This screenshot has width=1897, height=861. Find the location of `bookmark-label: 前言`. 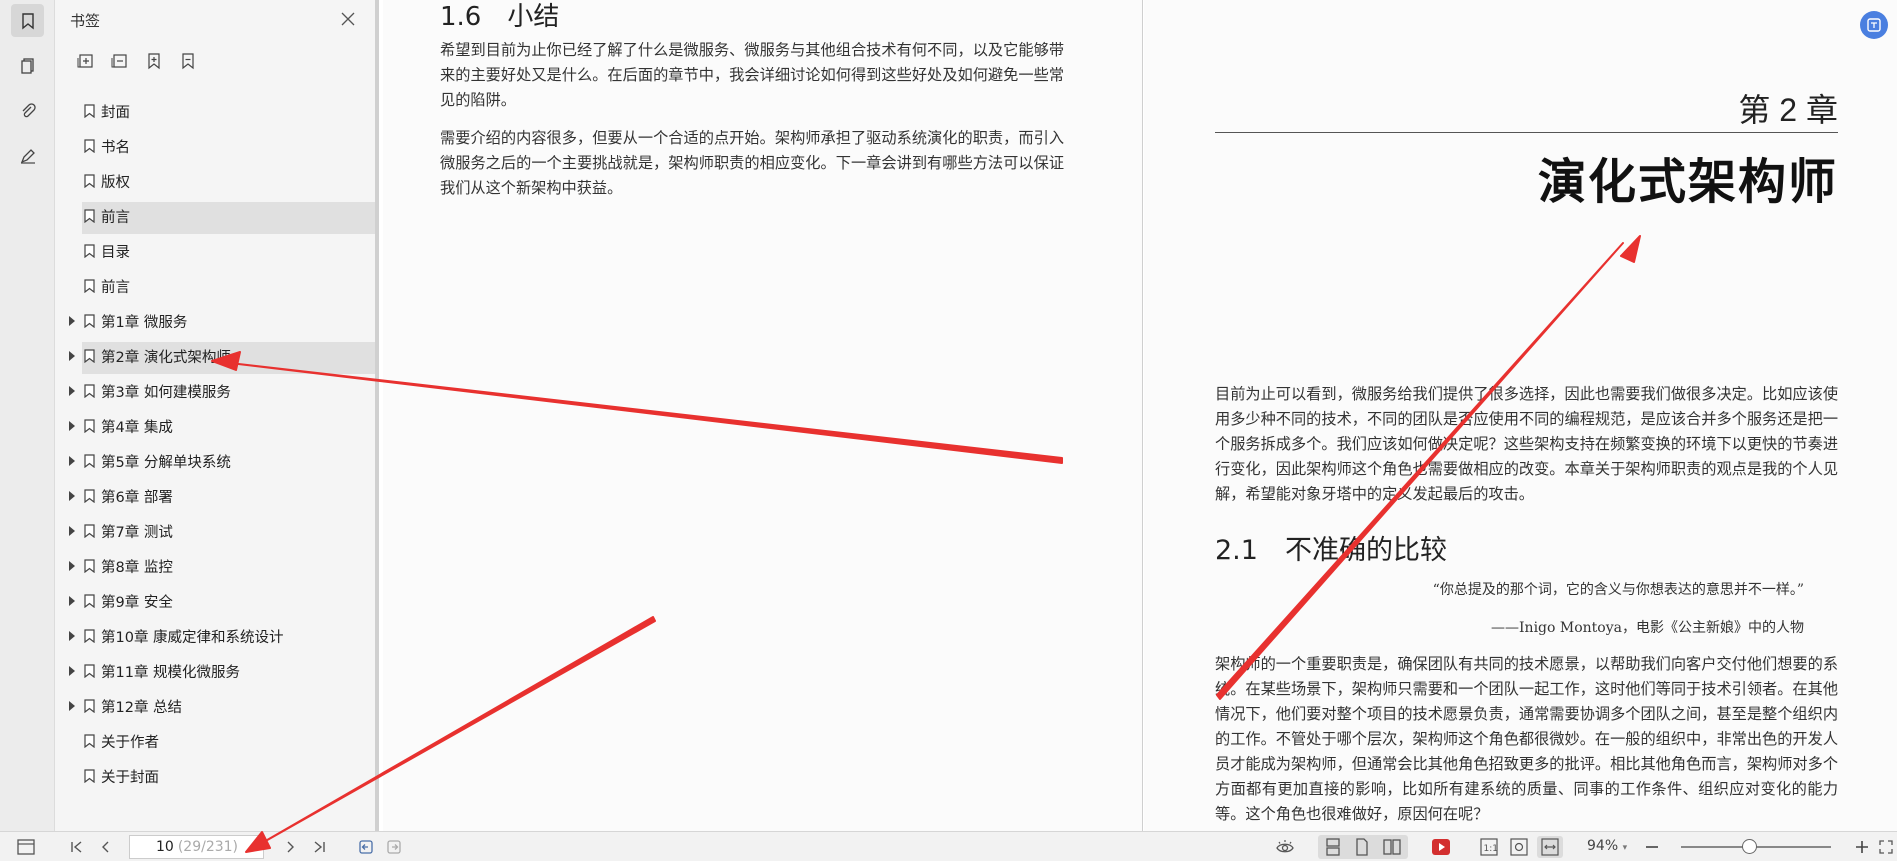

bookmark-label: 前言 is located at coordinates (115, 218).